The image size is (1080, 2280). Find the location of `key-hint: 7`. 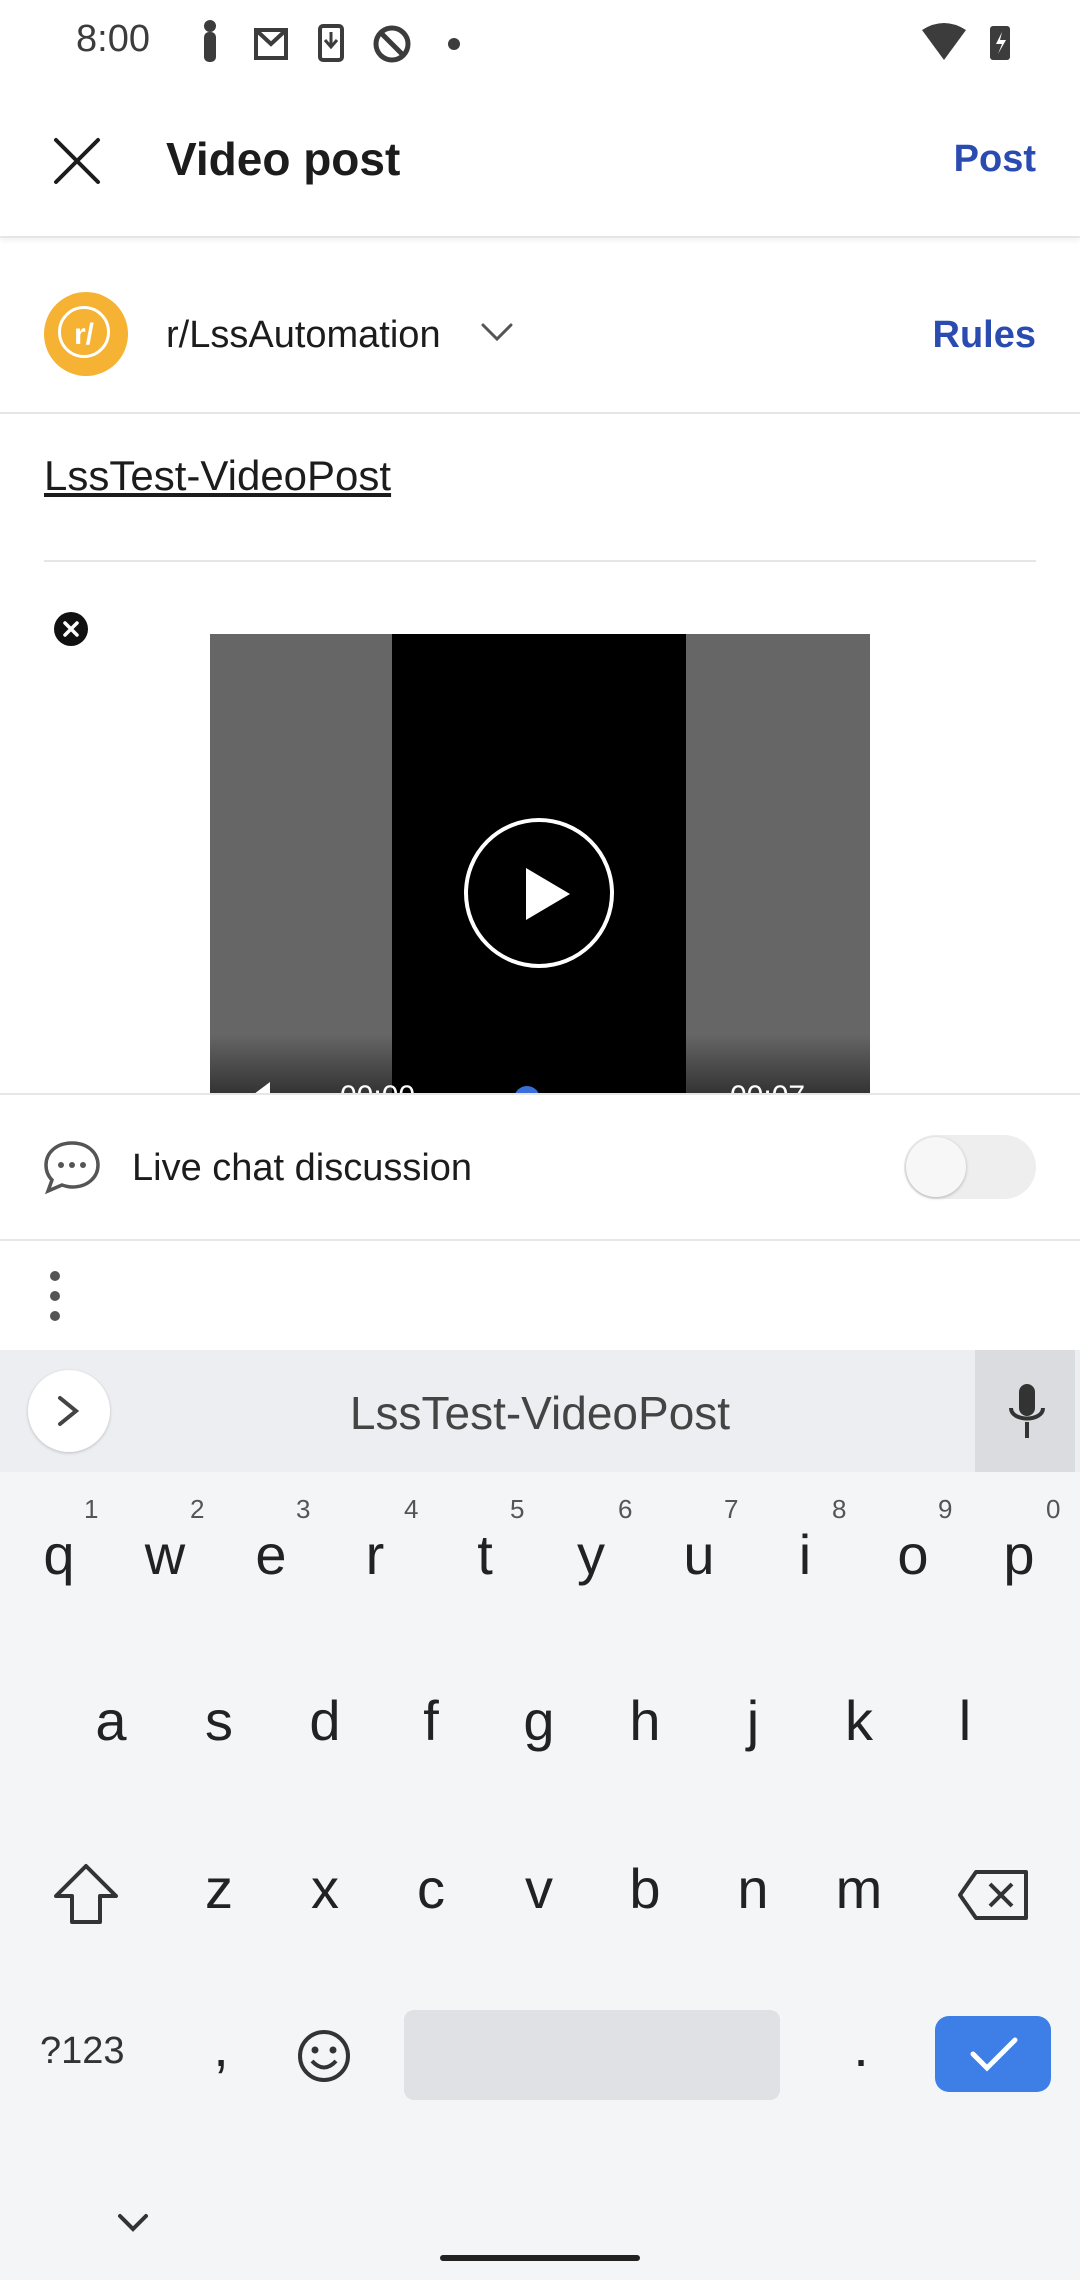

key-hint: 7 is located at coordinates (731, 1509).